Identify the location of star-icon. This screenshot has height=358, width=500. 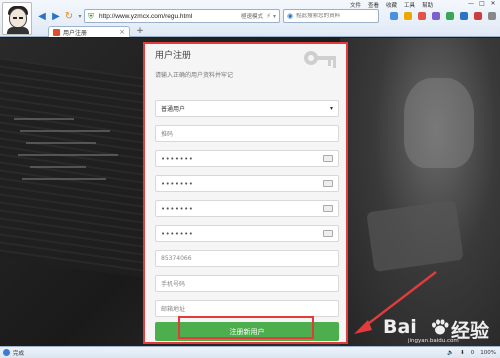
(408, 16).